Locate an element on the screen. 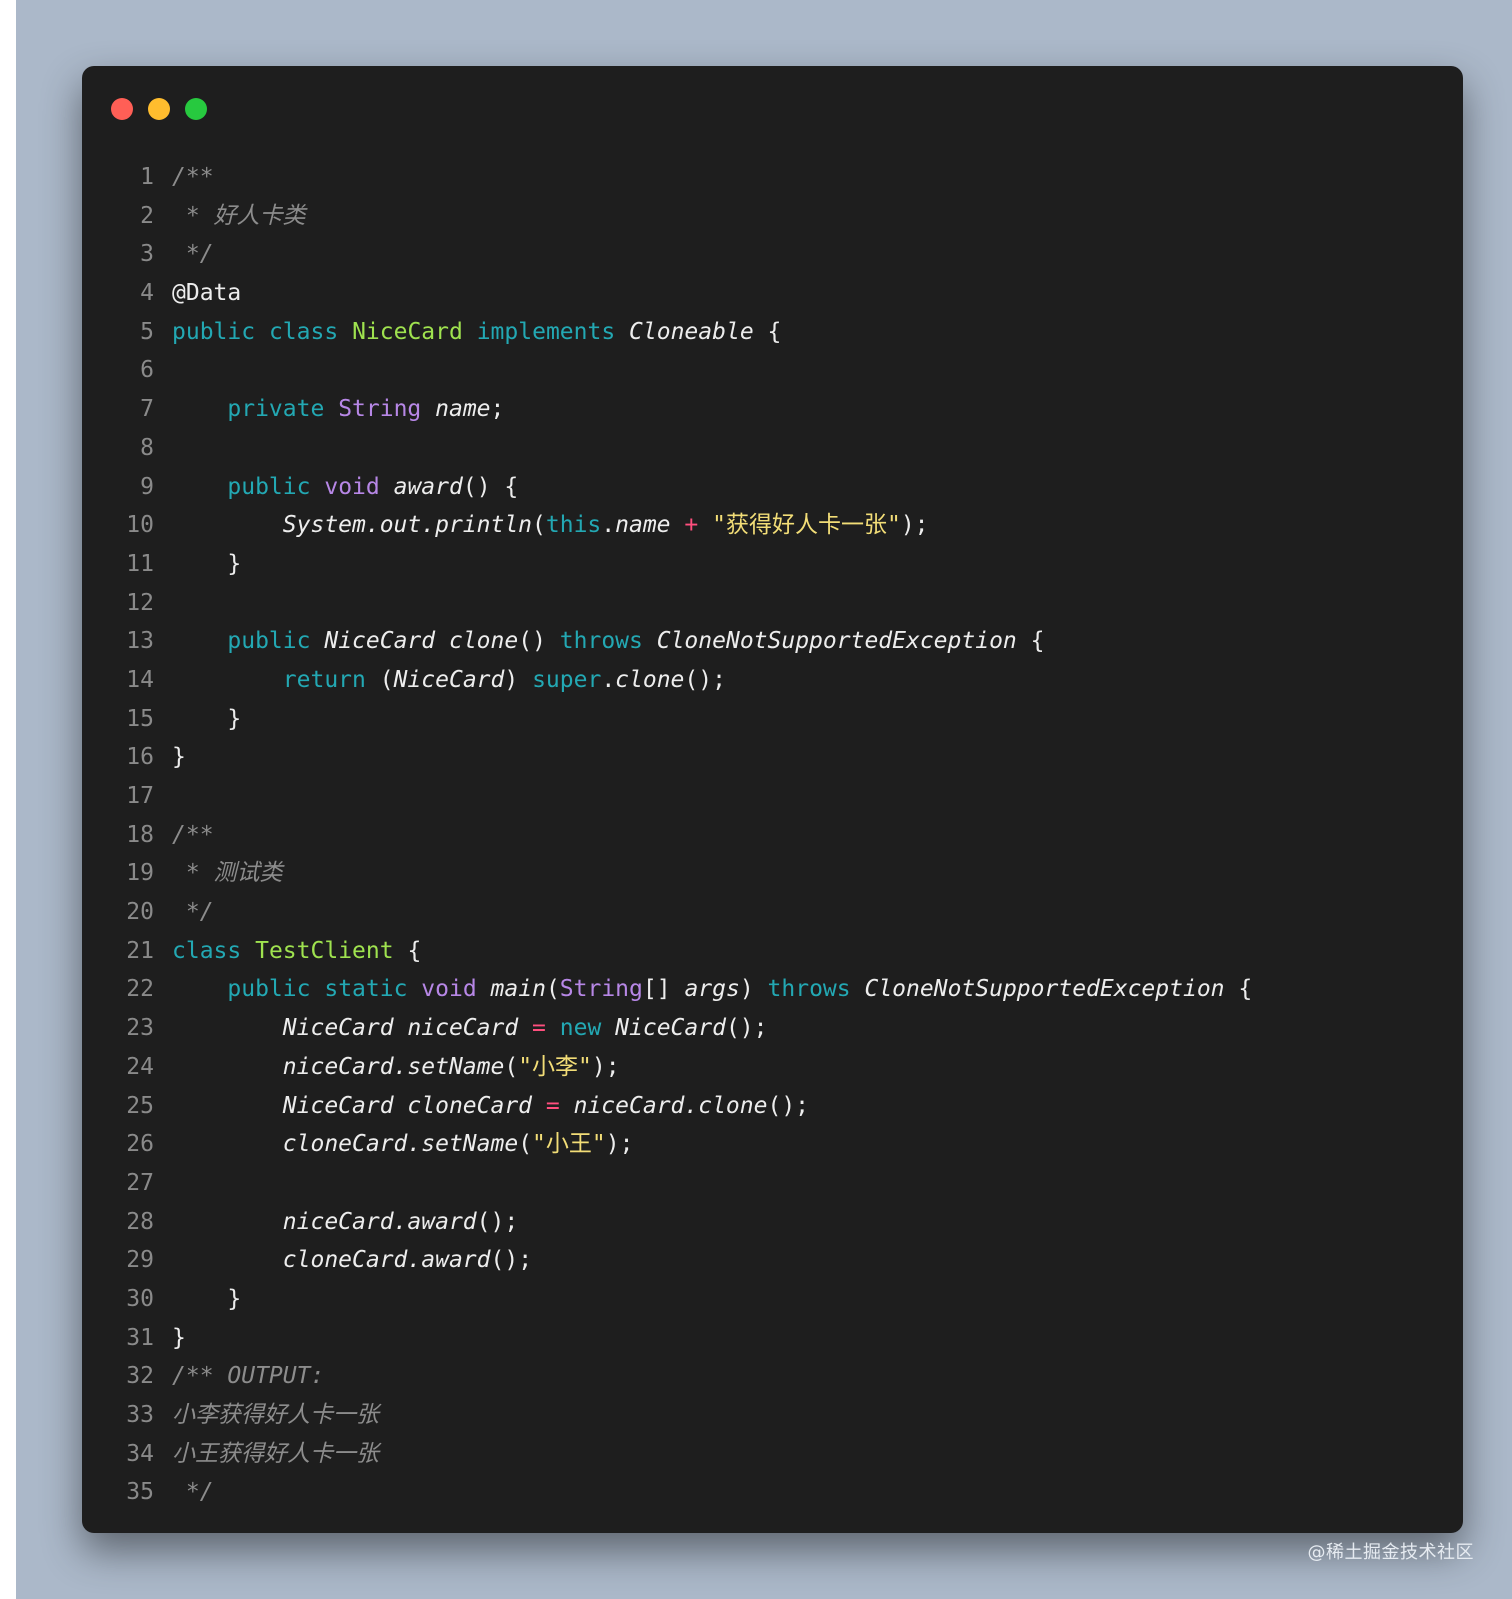  line-number: 20 is located at coordinates (140, 912).